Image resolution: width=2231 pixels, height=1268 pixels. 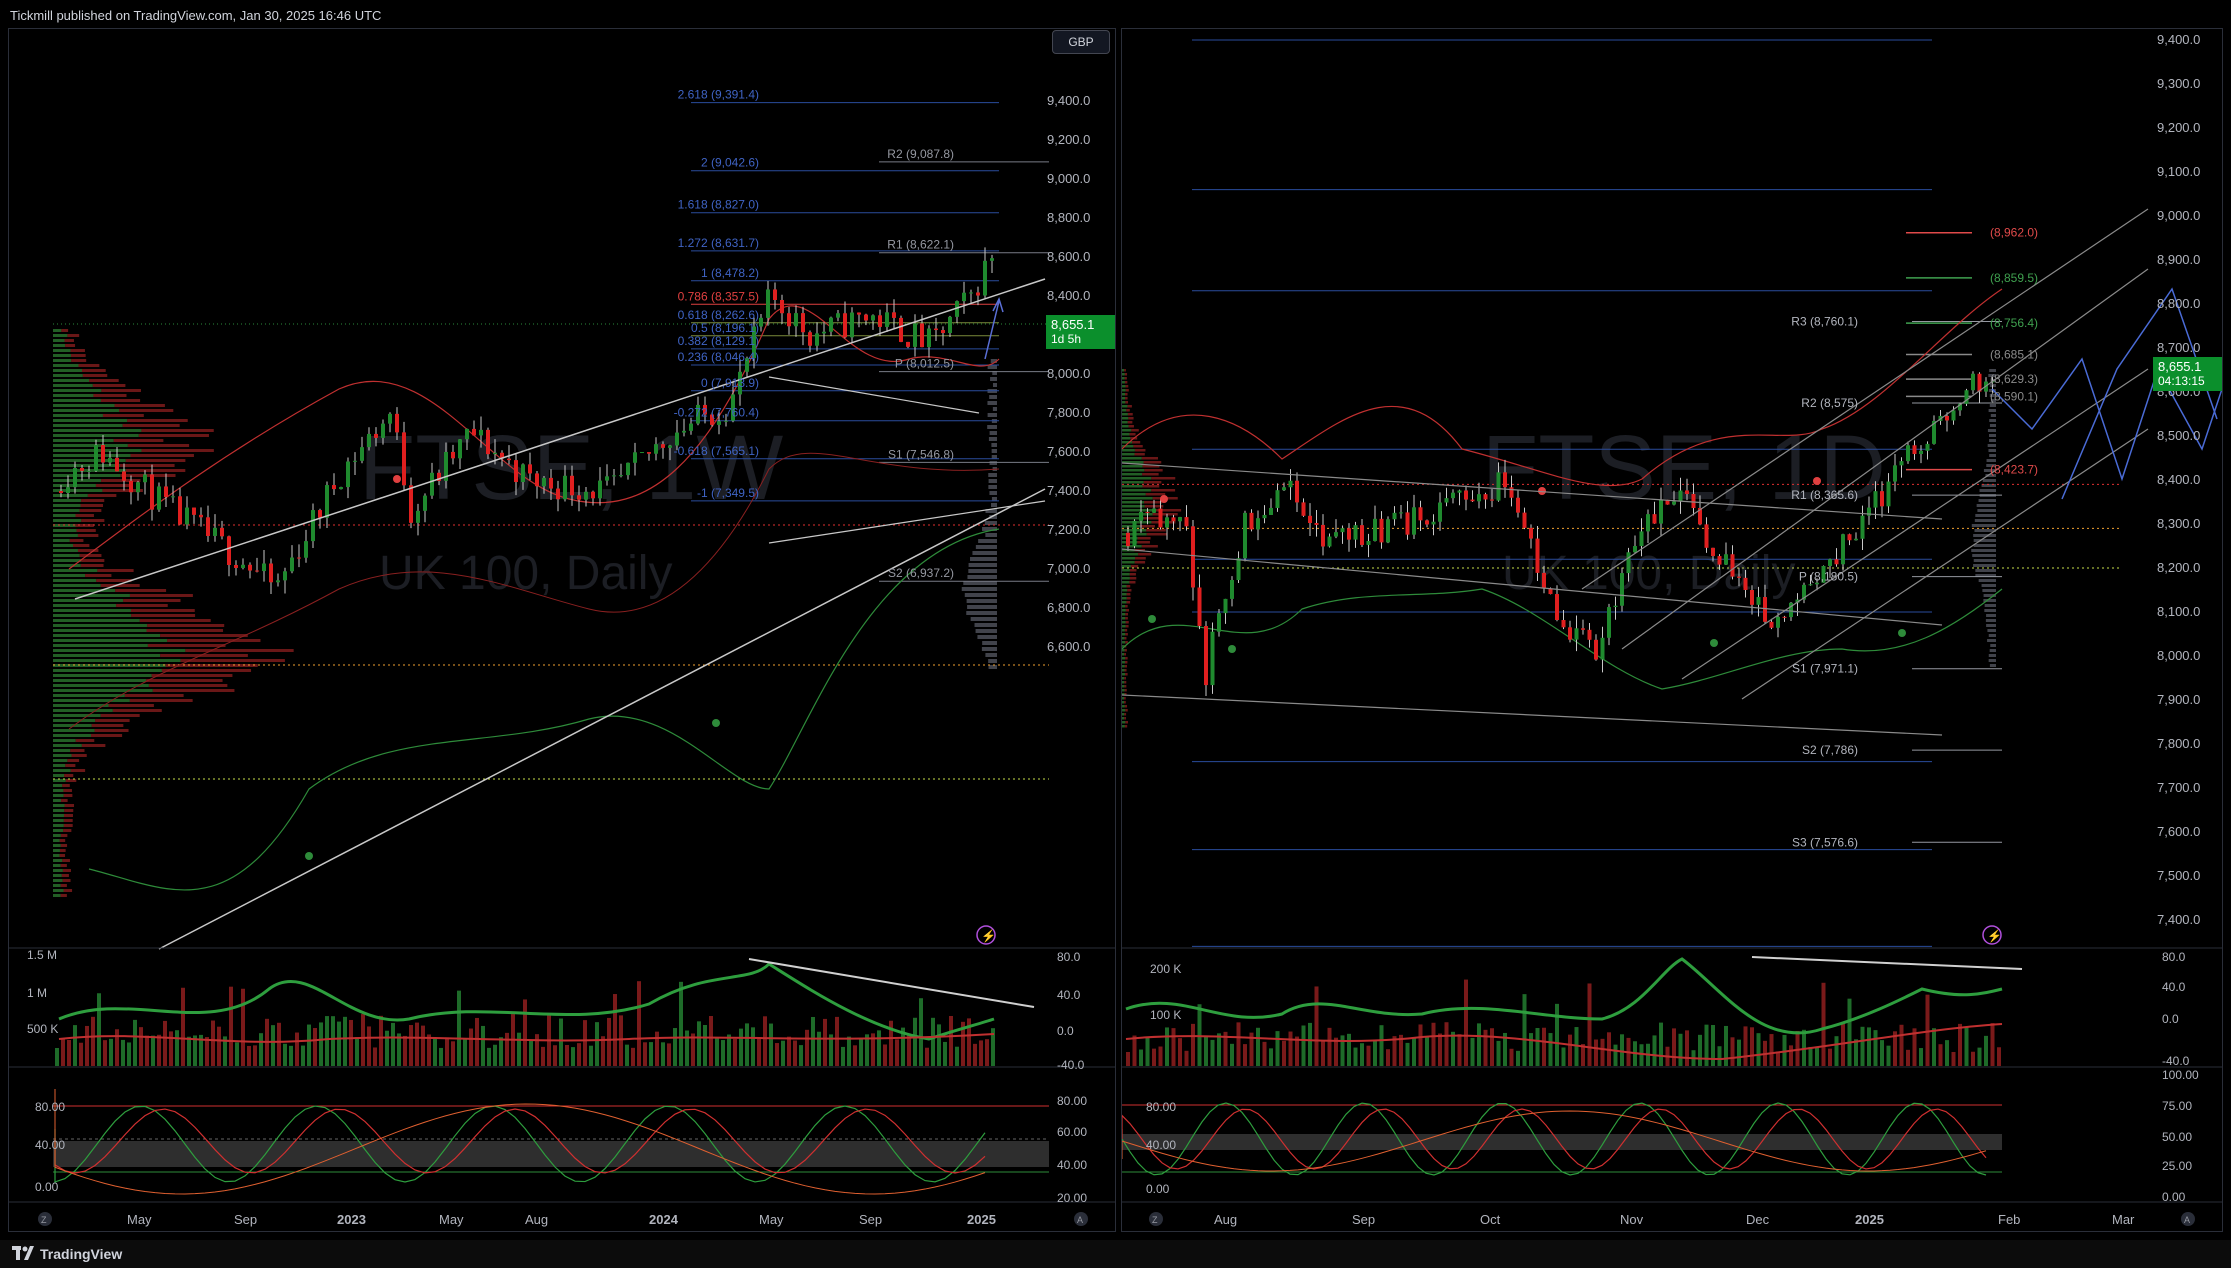 What do you see at coordinates (2178, 435) in the screenshot?
I see `price-tick: 8,500.0` at bounding box center [2178, 435].